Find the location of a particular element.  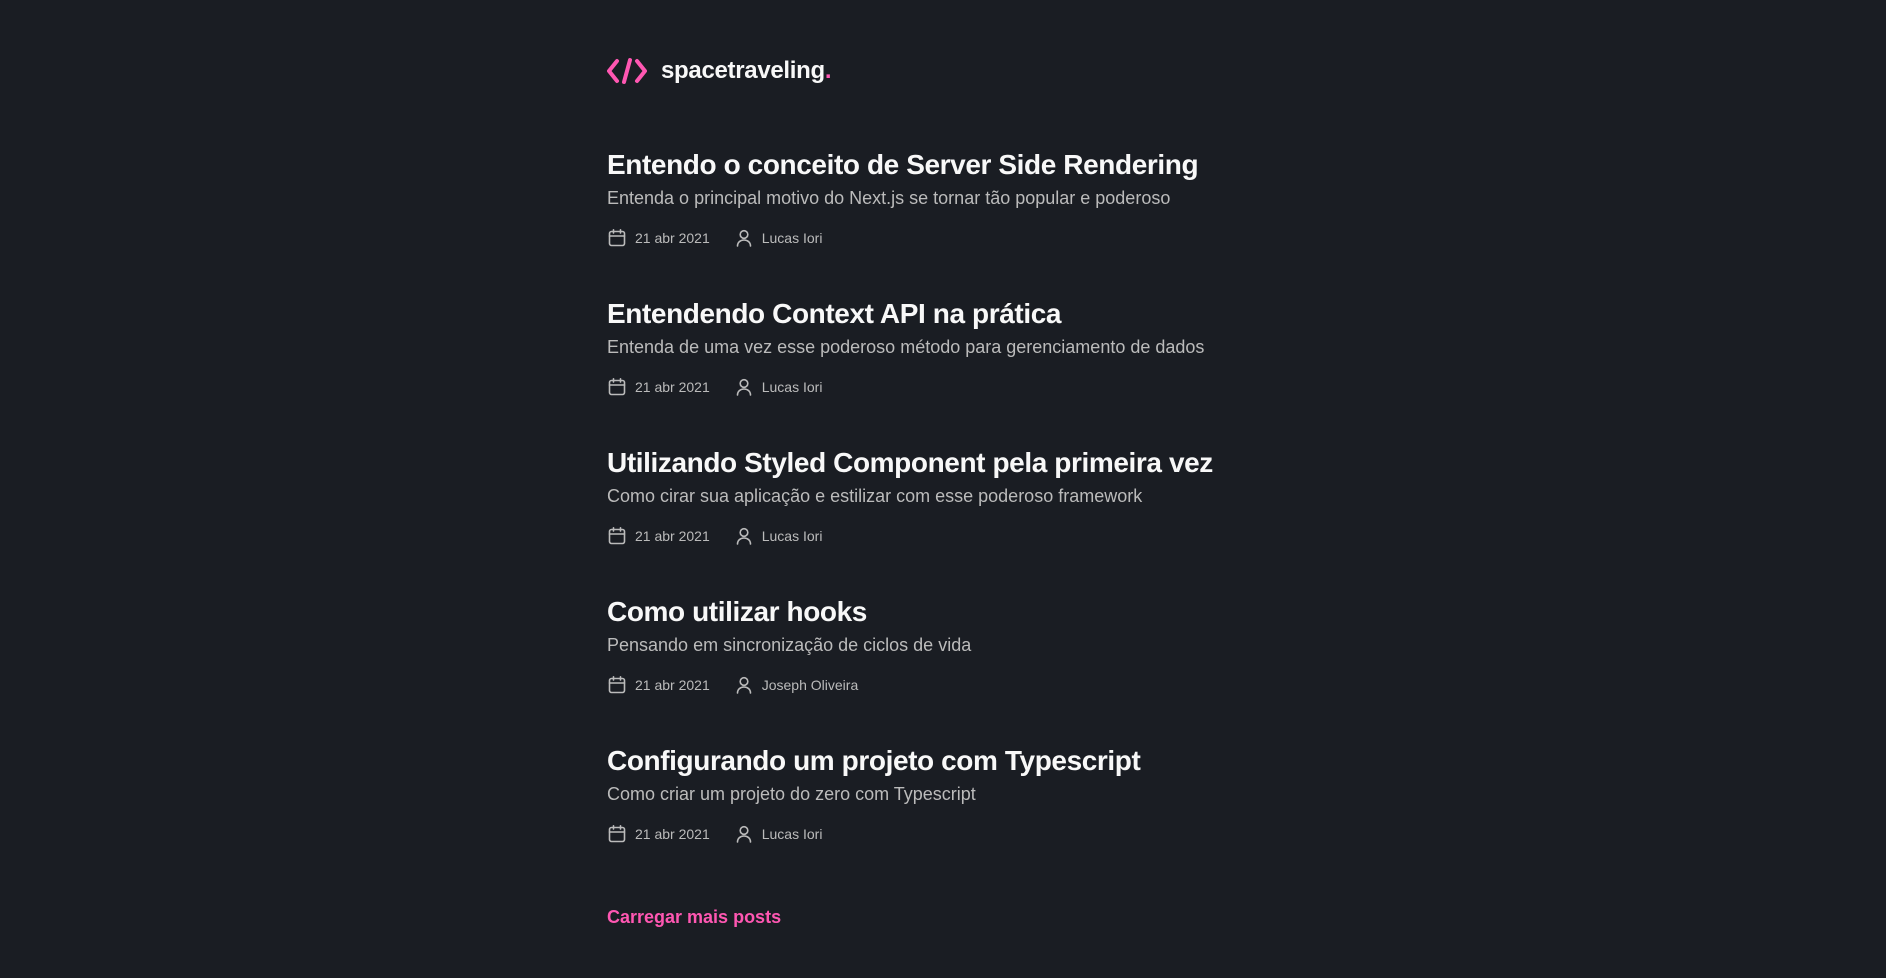

post-author-text: Joseph Oliveira is located at coordinates (810, 685).